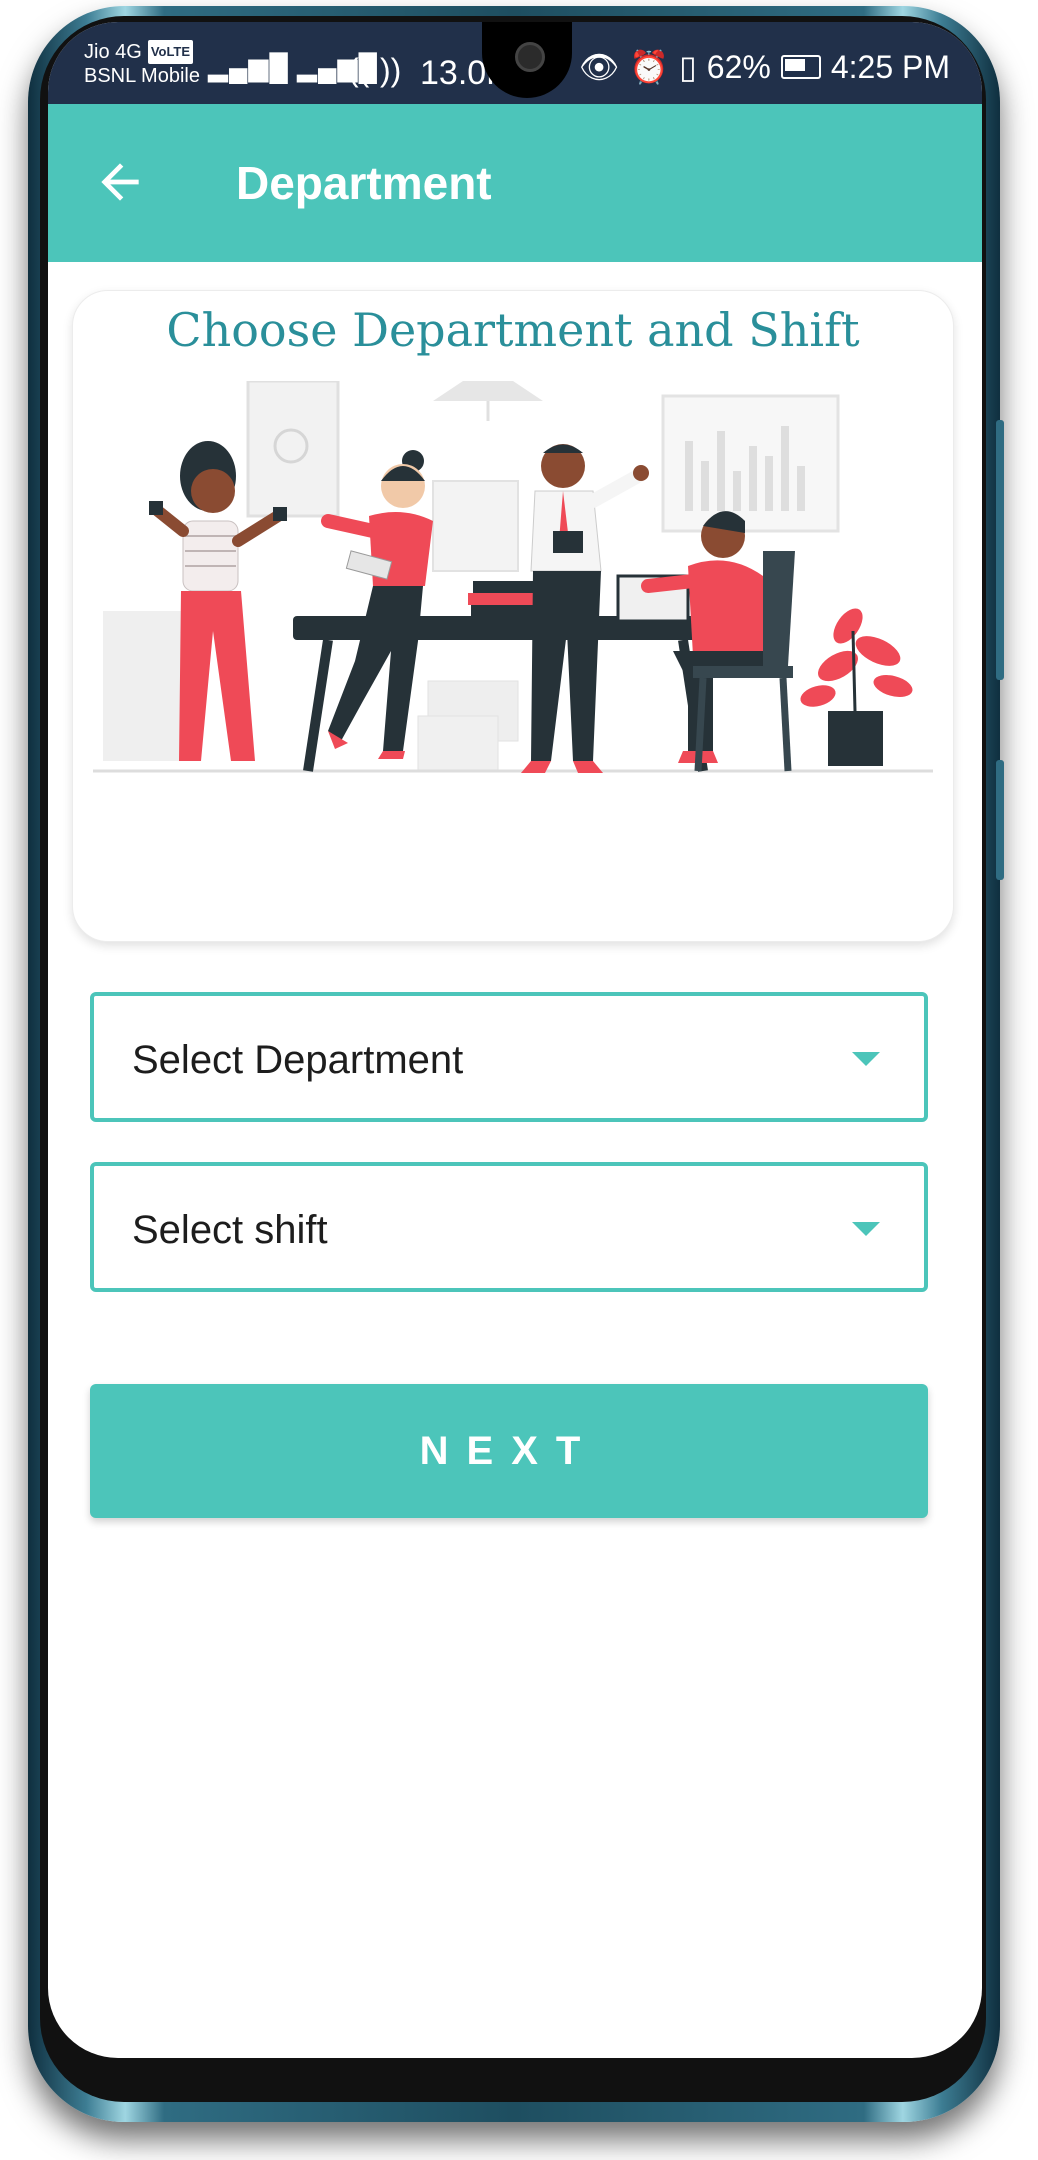  Describe the element at coordinates (649, 67) in the screenshot. I see `alarm-icon: ⏰` at that location.